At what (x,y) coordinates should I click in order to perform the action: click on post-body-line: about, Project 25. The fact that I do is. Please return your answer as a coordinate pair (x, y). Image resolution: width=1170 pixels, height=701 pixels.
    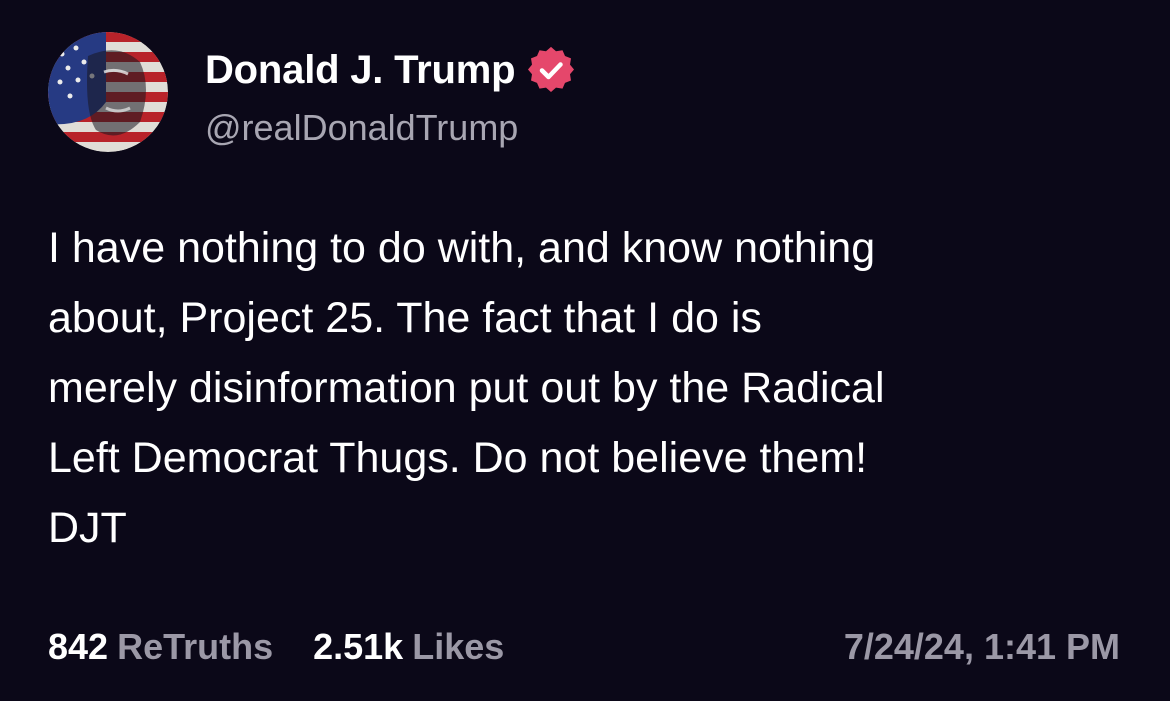
    Looking at the image, I should click on (405, 318).